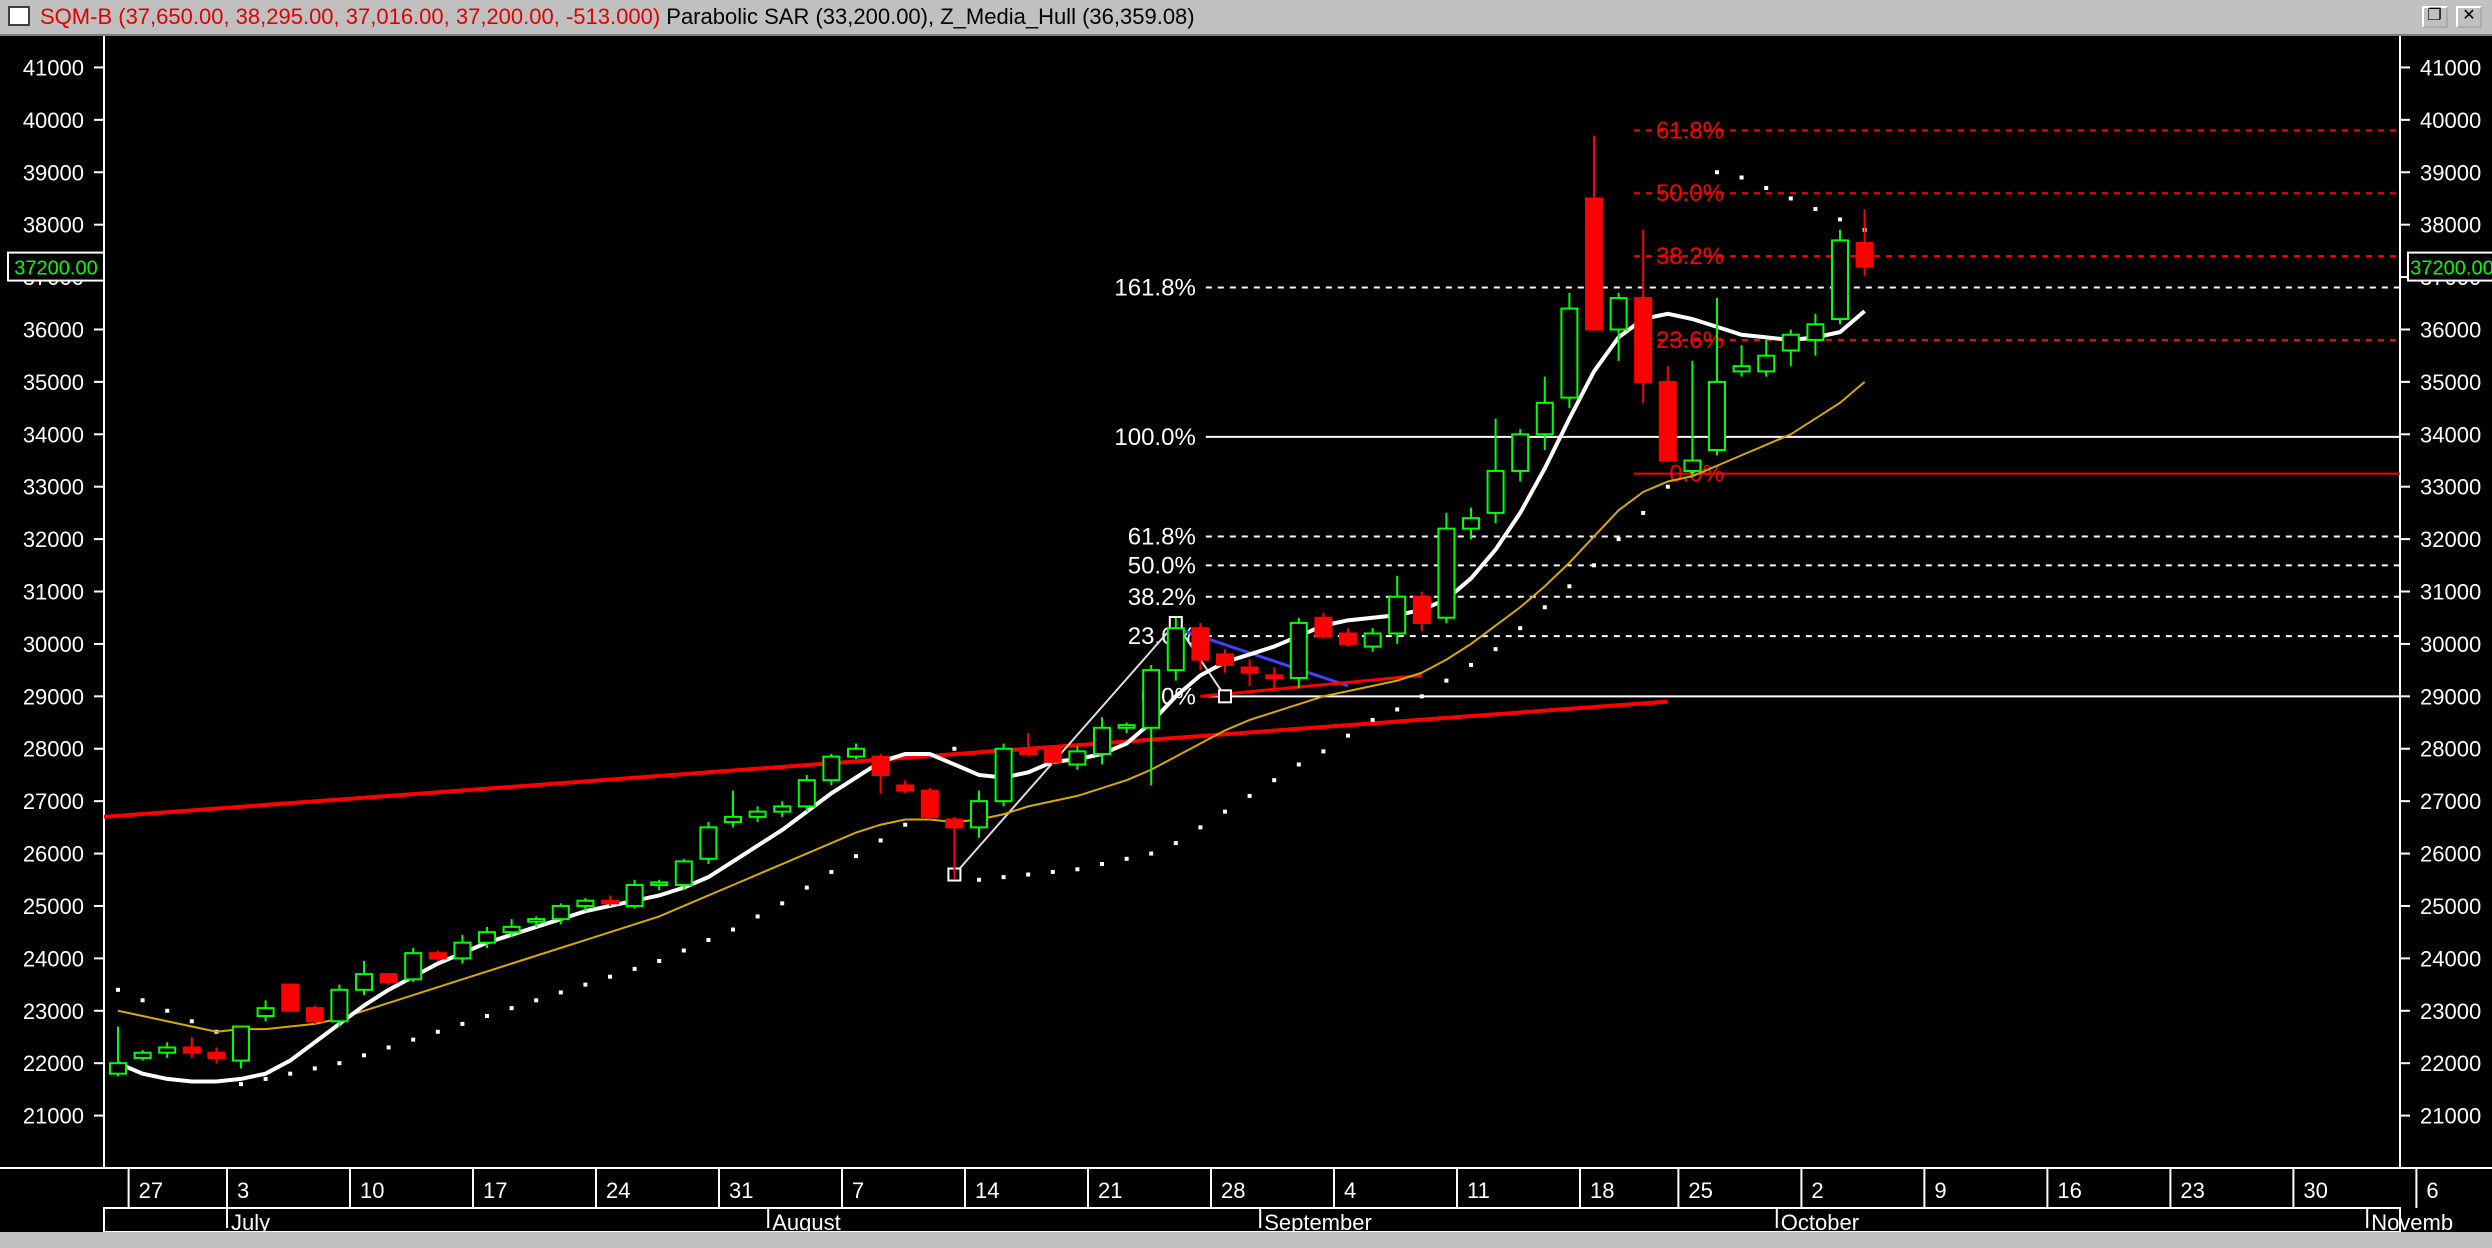 This screenshot has height=1248, width=2492. I want to click on bottom-scrollbar, so click(1246, 1240).